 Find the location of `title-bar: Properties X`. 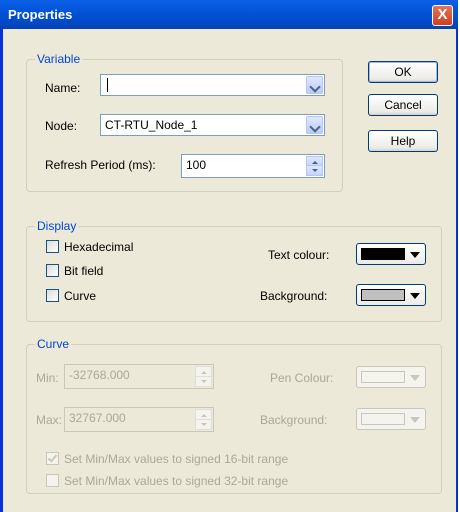

title-bar: Properties X is located at coordinates (229, 14).